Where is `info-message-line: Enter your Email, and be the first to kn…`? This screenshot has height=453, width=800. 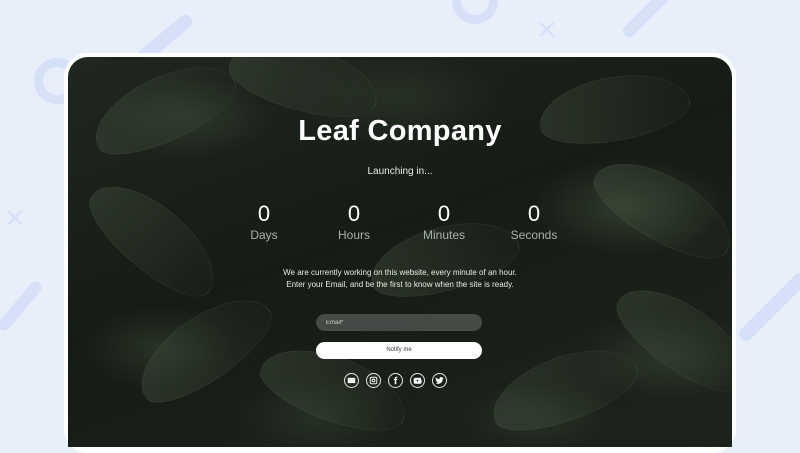
info-message-line: Enter your Email, and be the first to kn… is located at coordinates (400, 284).